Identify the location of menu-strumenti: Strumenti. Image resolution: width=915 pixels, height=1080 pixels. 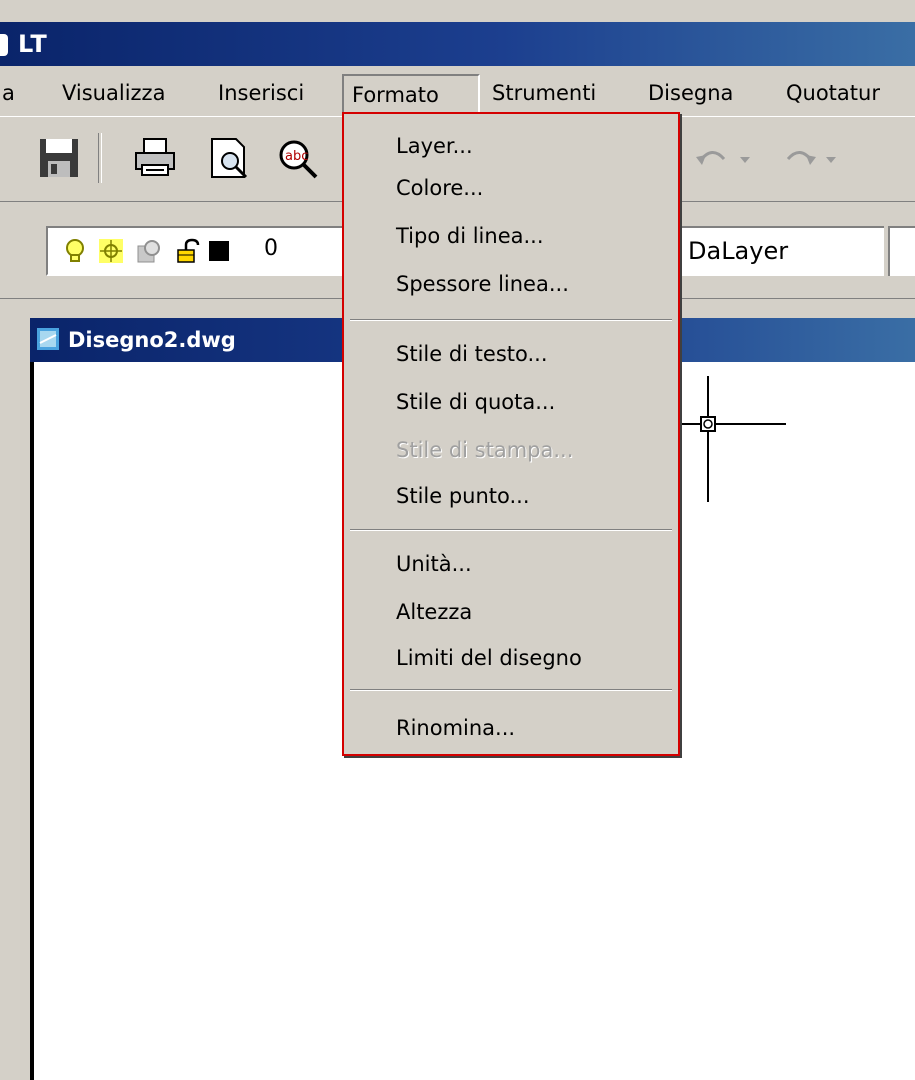
(544, 93).